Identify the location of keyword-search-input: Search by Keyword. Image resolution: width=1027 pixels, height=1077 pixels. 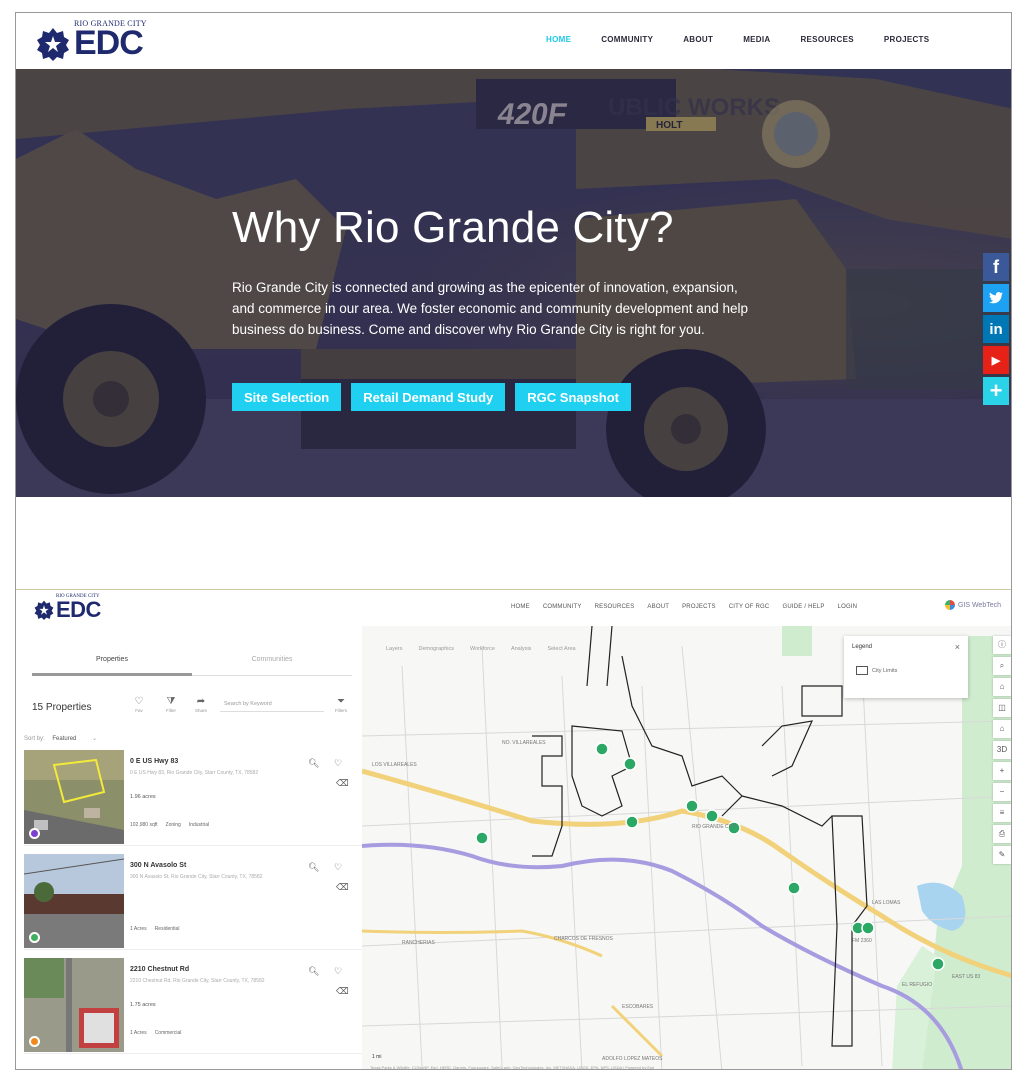
(272, 705).